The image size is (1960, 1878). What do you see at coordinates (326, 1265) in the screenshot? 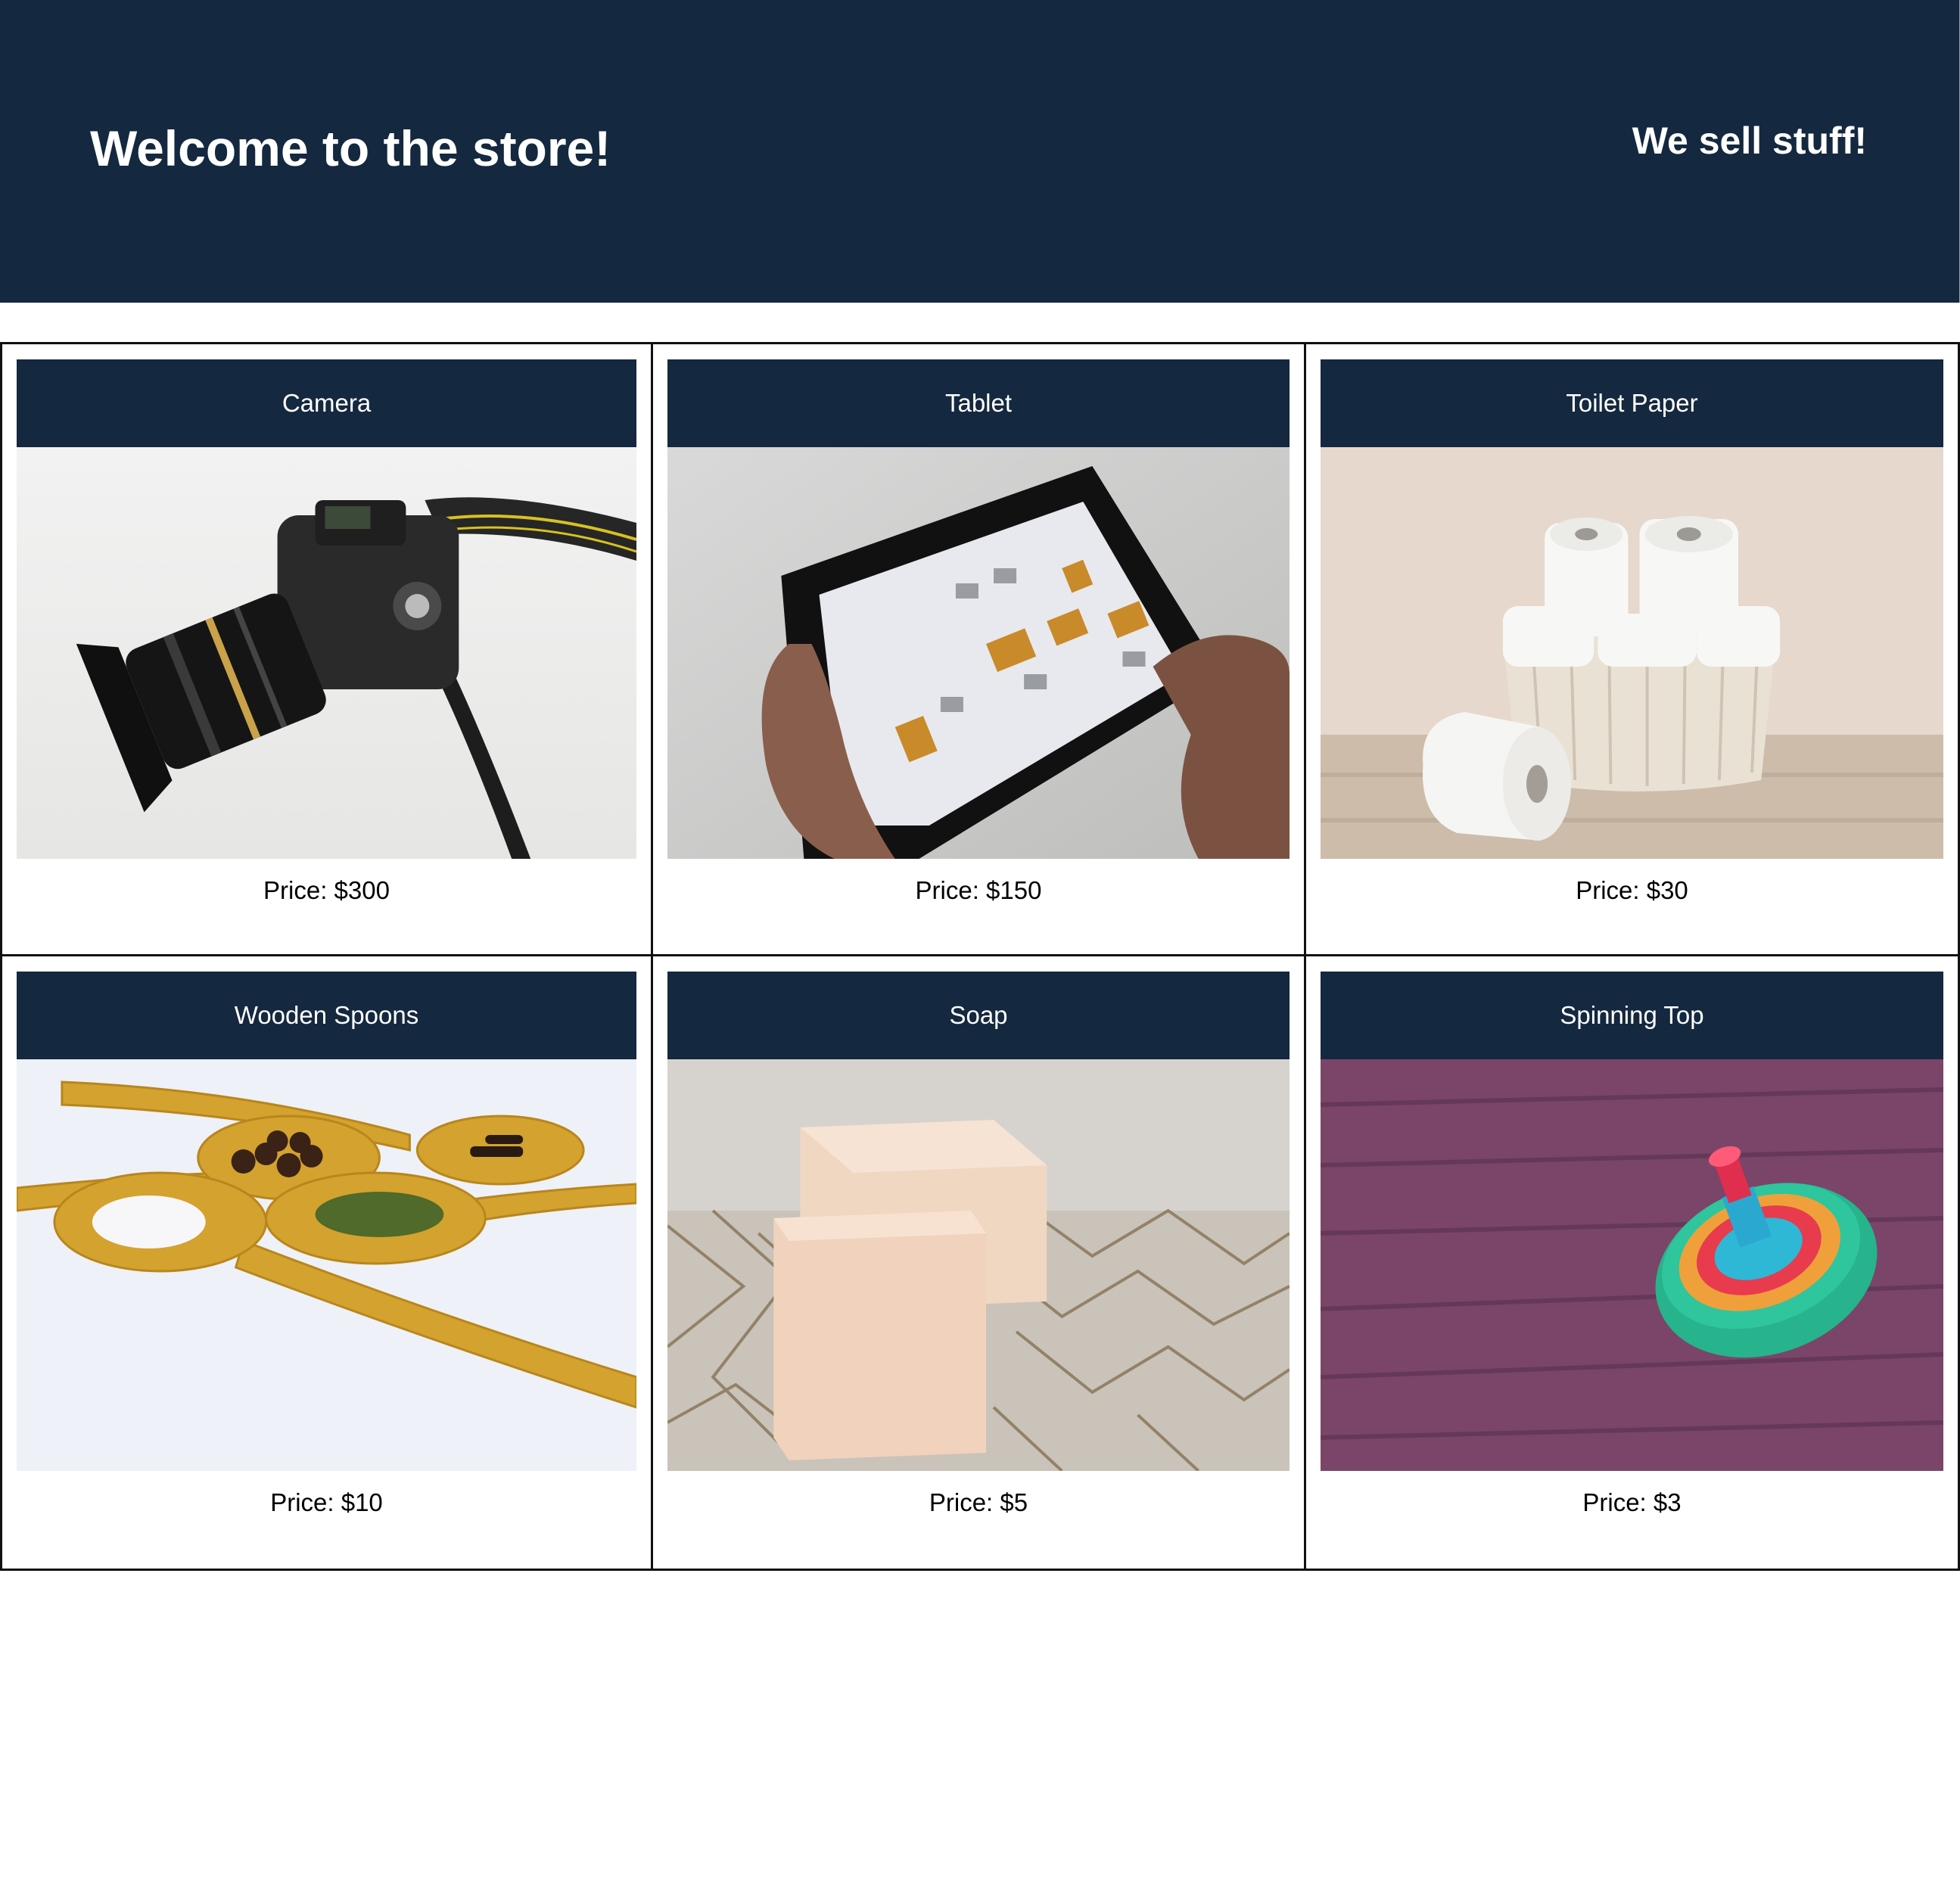
I see `wooden-spoons-photo` at bounding box center [326, 1265].